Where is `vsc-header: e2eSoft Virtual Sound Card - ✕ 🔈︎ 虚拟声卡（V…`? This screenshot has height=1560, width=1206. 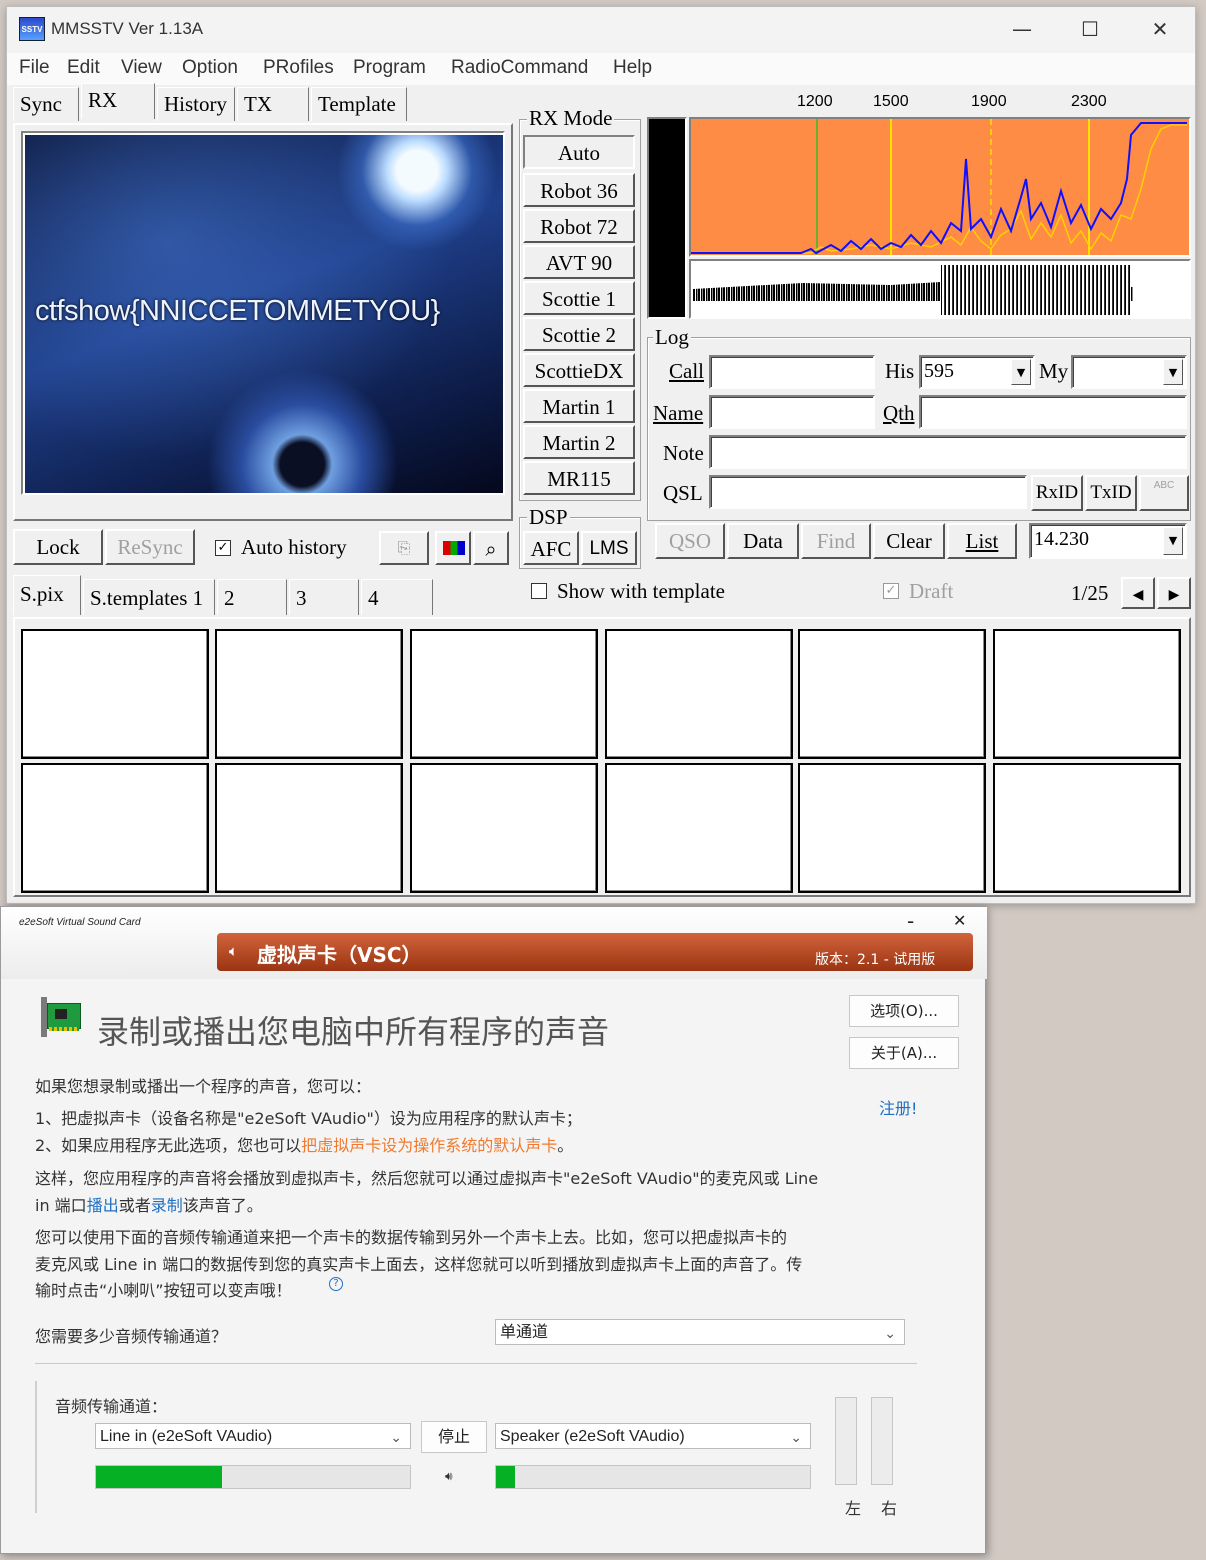
vsc-header: e2eSoft Virtual Sound Card - ✕ 🔈︎ 虚拟声卡（V… is located at coordinates (494, 943).